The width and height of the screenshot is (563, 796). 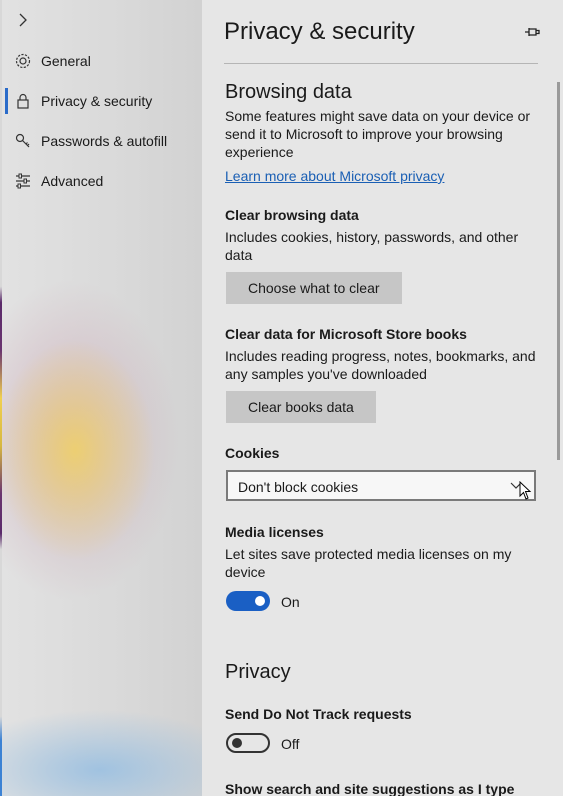 I want to click on choose-what-to-clear-button: Choose what to clear, so click(x=314, y=288).